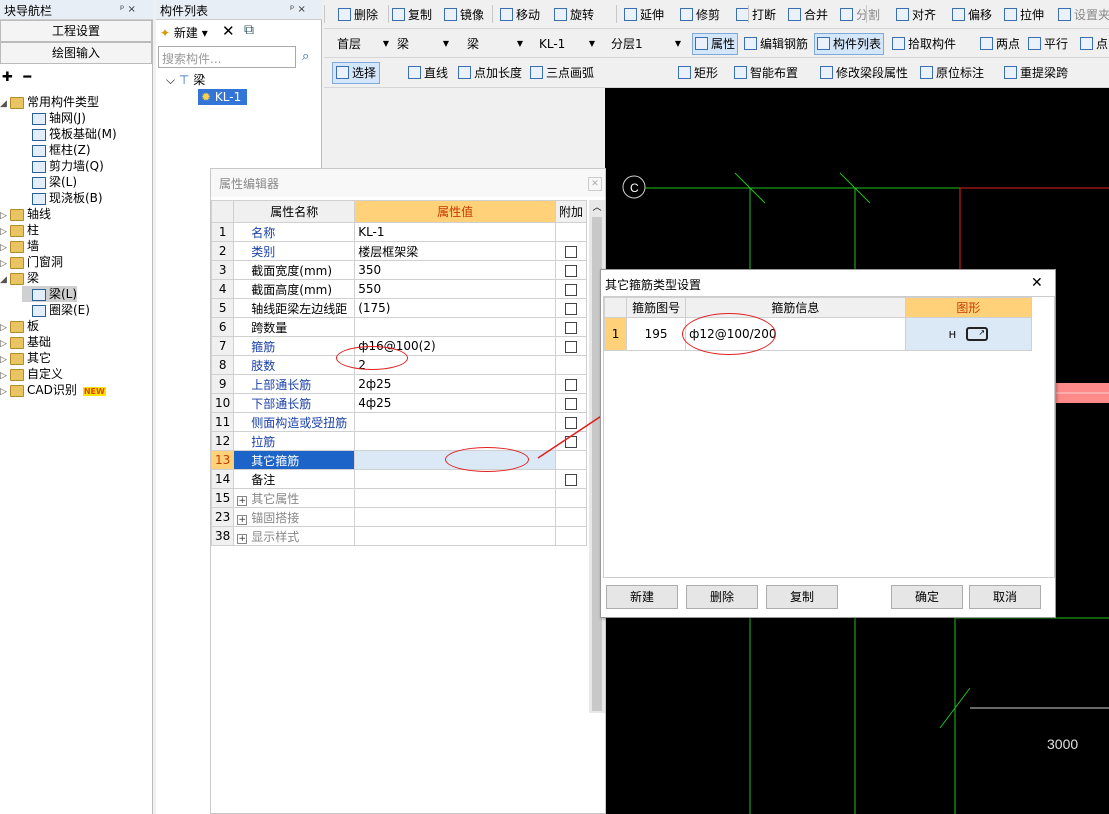 Image resolution: width=1109 pixels, height=814 pixels. What do you see at coordinates (25, 214) in the screenshot?
I see `nav-tree-item: ▷ 轴线` at bounding box center [25, 214].